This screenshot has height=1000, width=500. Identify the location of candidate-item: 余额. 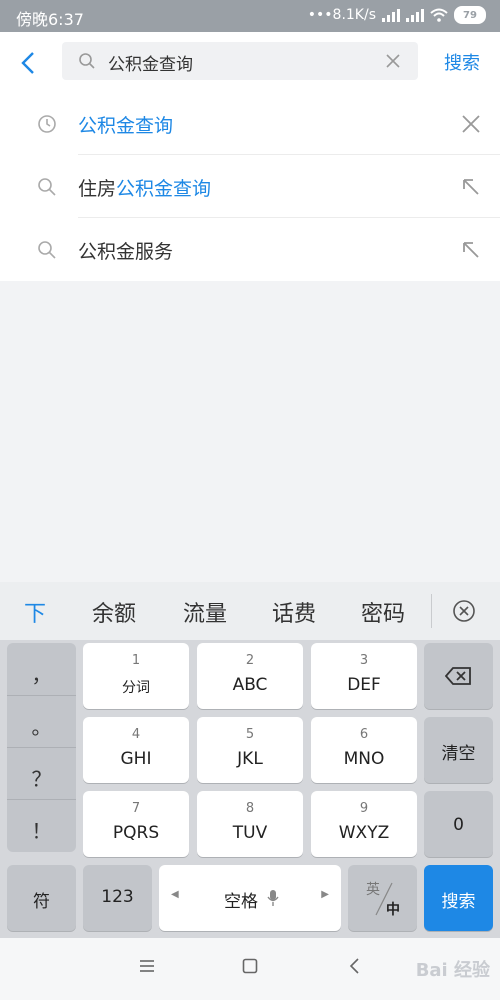
(114, 612).